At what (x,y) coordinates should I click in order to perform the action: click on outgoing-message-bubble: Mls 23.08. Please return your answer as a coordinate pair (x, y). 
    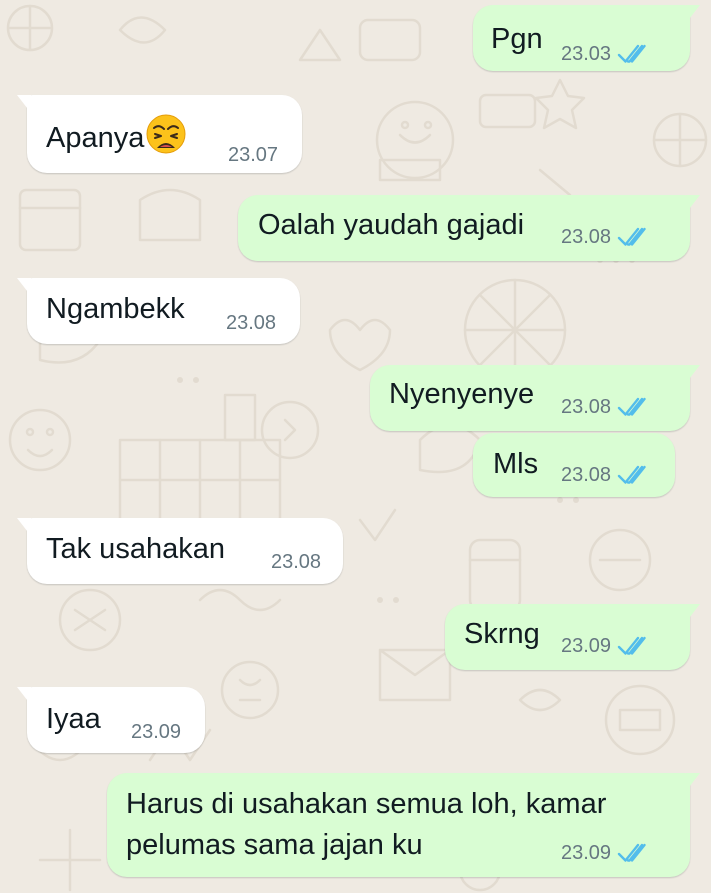
    Looking at the image, I should click on (574, 465).